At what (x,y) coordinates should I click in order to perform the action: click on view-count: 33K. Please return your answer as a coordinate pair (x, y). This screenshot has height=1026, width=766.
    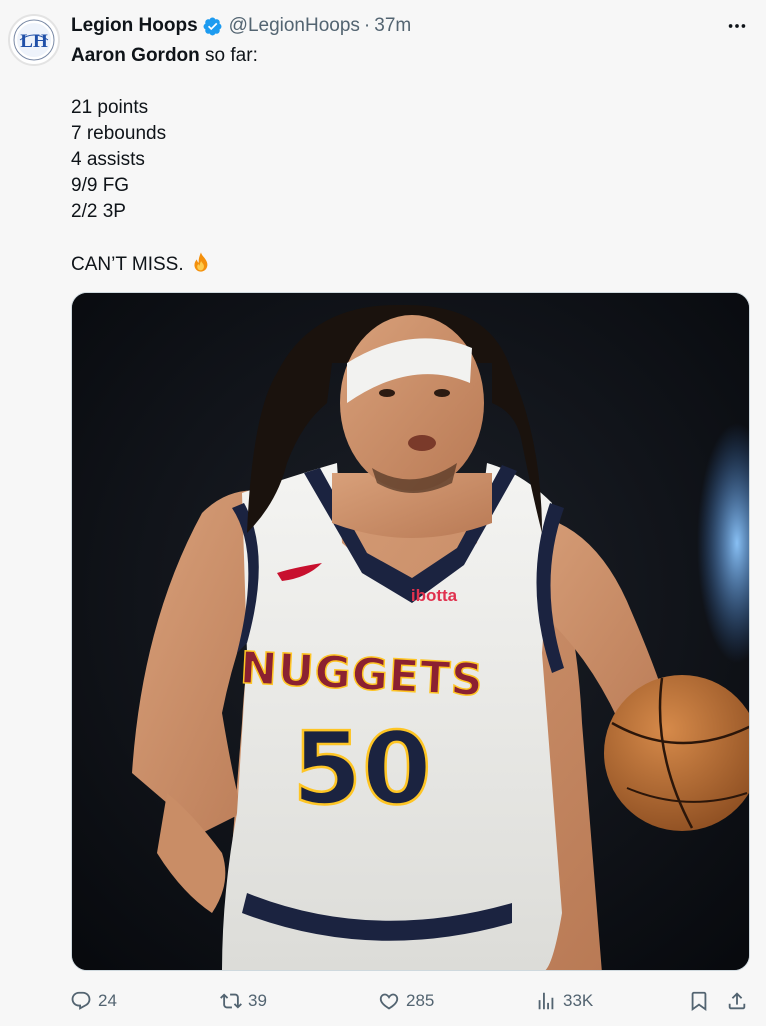
    Looking at the image, I should click on (578, 1000).